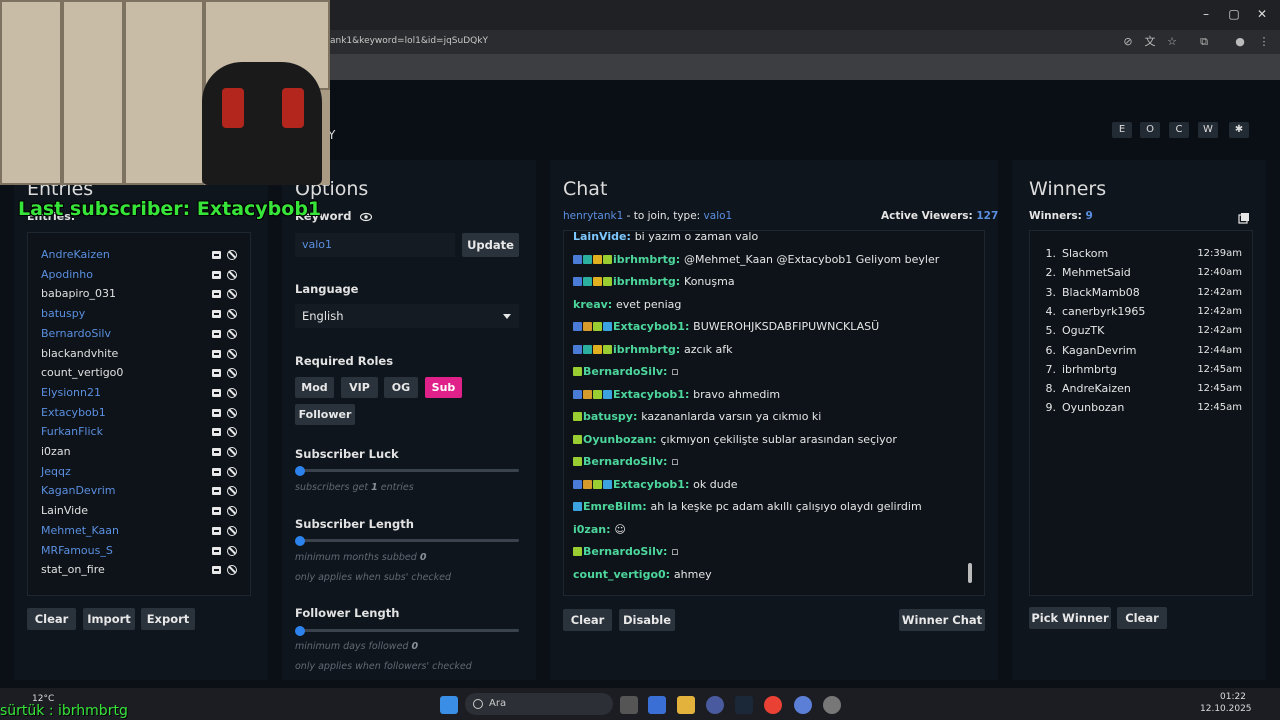  I want to click on eye-off-icon: ⊘, so click(1128, 42).